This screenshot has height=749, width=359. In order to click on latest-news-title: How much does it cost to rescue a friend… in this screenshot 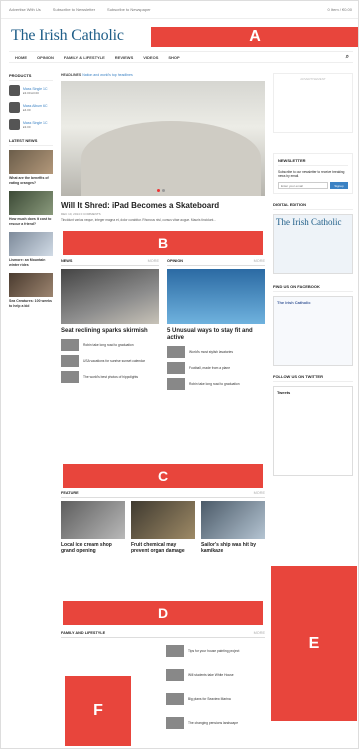, I will do `click(31, 221)`.